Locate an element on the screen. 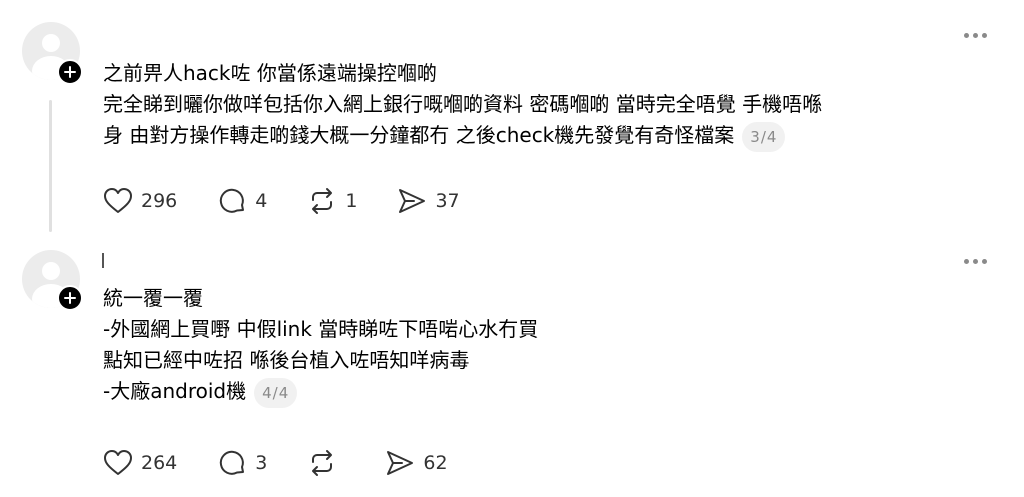 This screenshot has height=497, width=1024. repost-count: 1 is located at coordinates (351, 201).